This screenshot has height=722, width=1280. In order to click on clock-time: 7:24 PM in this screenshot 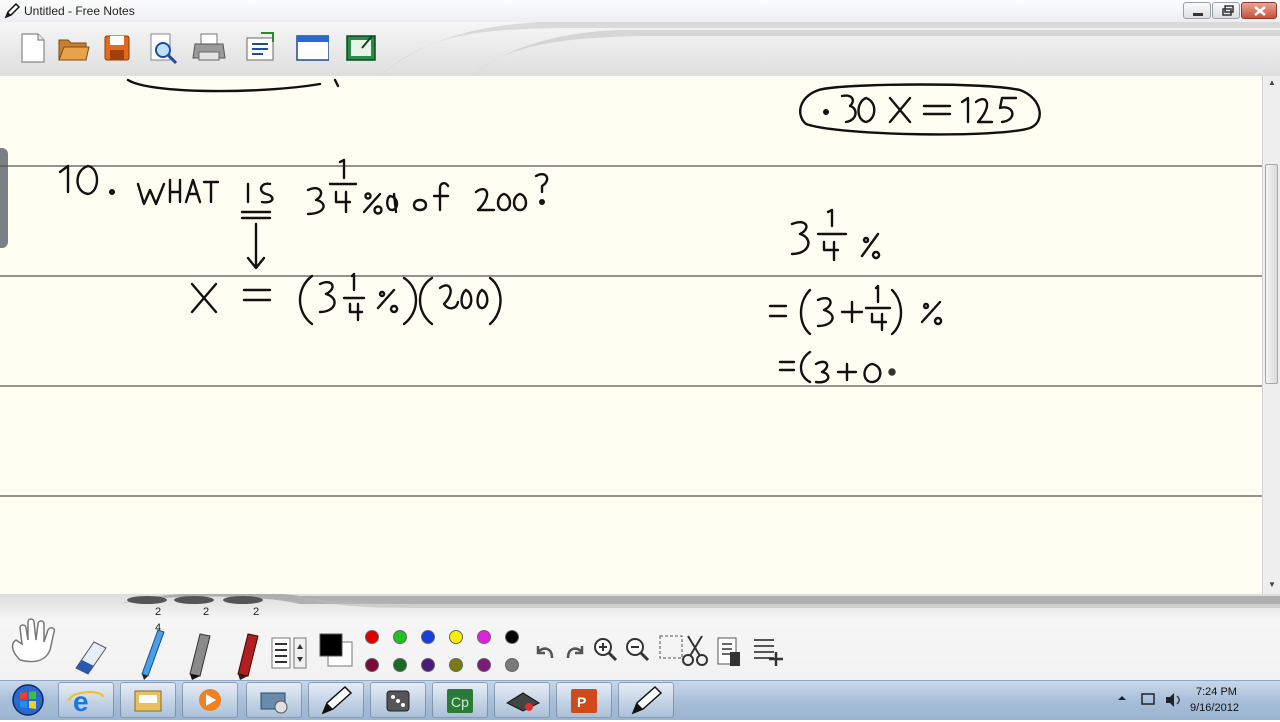, I will do `click(1216, 692)`.